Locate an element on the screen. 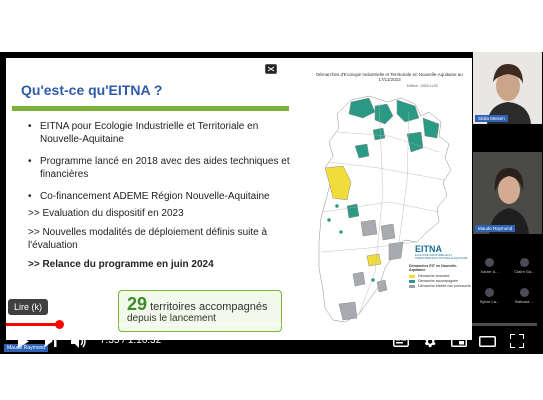 The height and width of the screenshot is (400, 543). volume-button is located at coordinates (79, 341).